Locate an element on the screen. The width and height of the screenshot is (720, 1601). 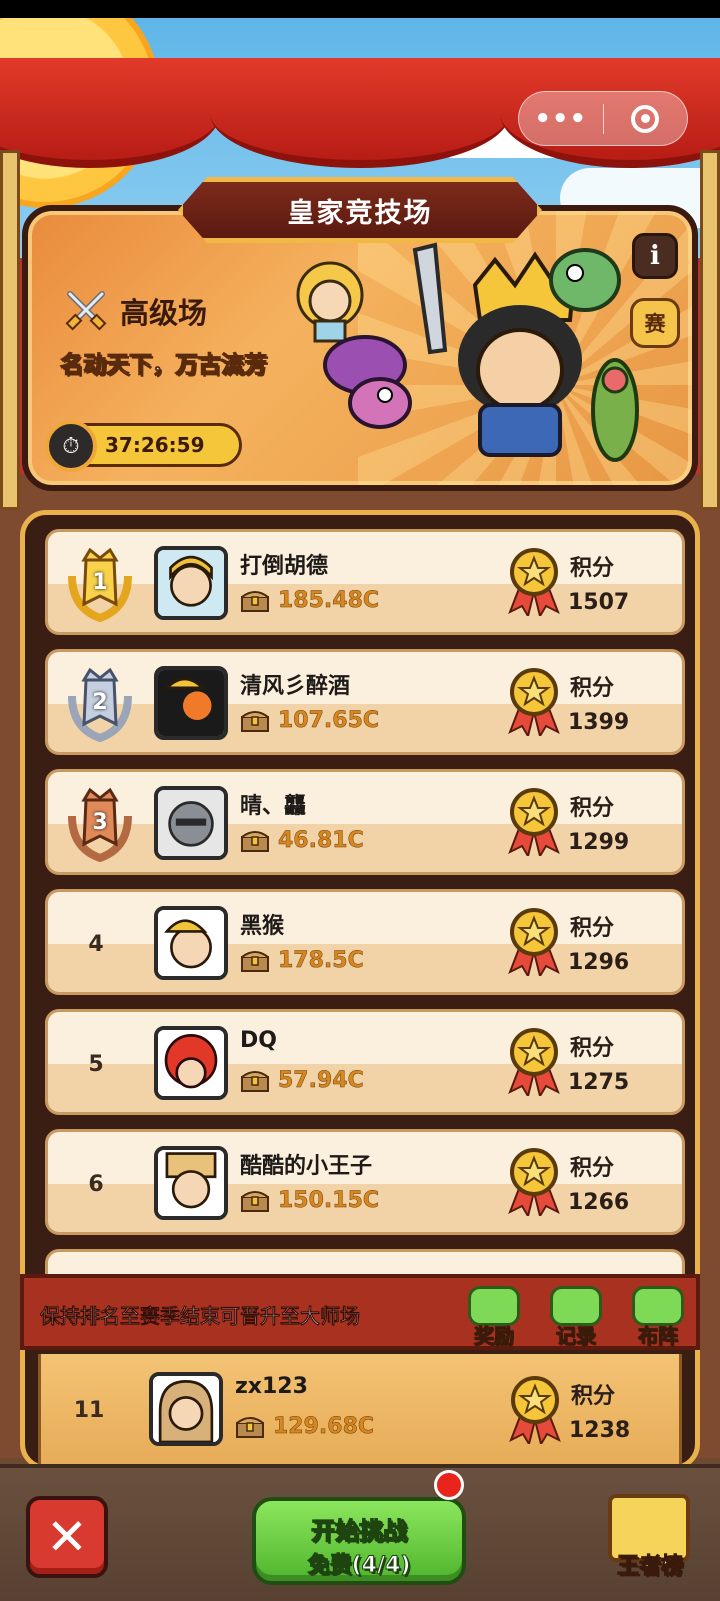
close-miniprogram-button is located at coordinates (646, 118).